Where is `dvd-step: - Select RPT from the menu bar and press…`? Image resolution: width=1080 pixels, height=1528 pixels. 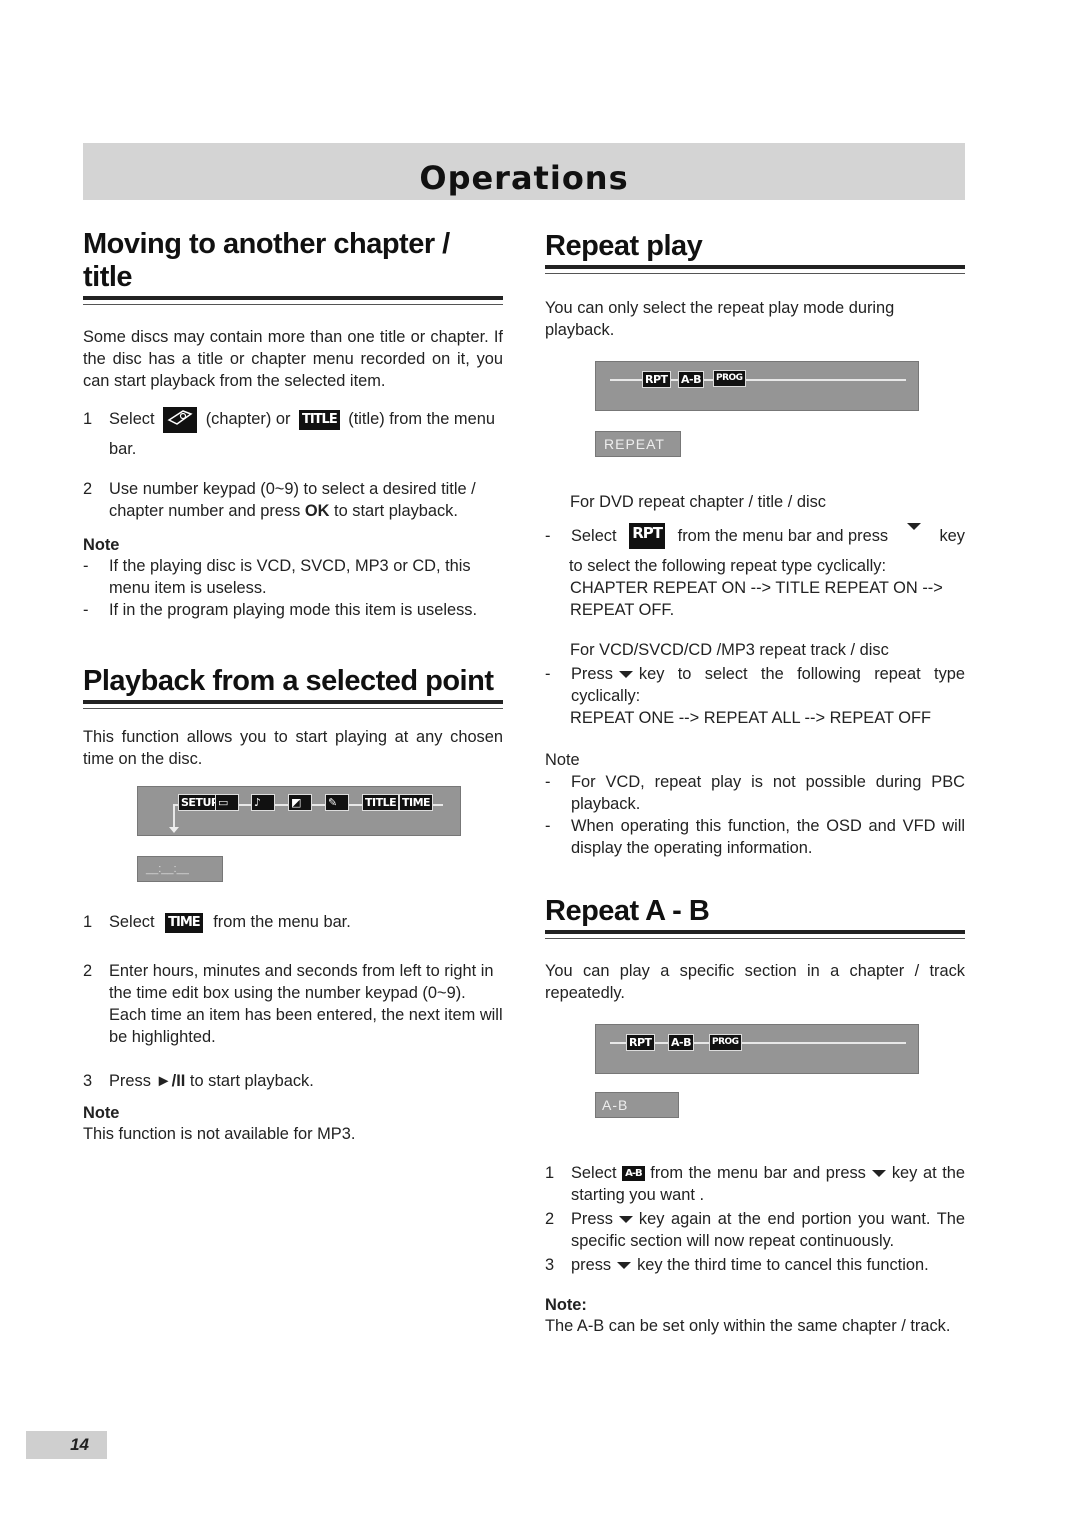 dvd-step: - Select RPT from the menu bar and press… is located at coordinates (755, 536).